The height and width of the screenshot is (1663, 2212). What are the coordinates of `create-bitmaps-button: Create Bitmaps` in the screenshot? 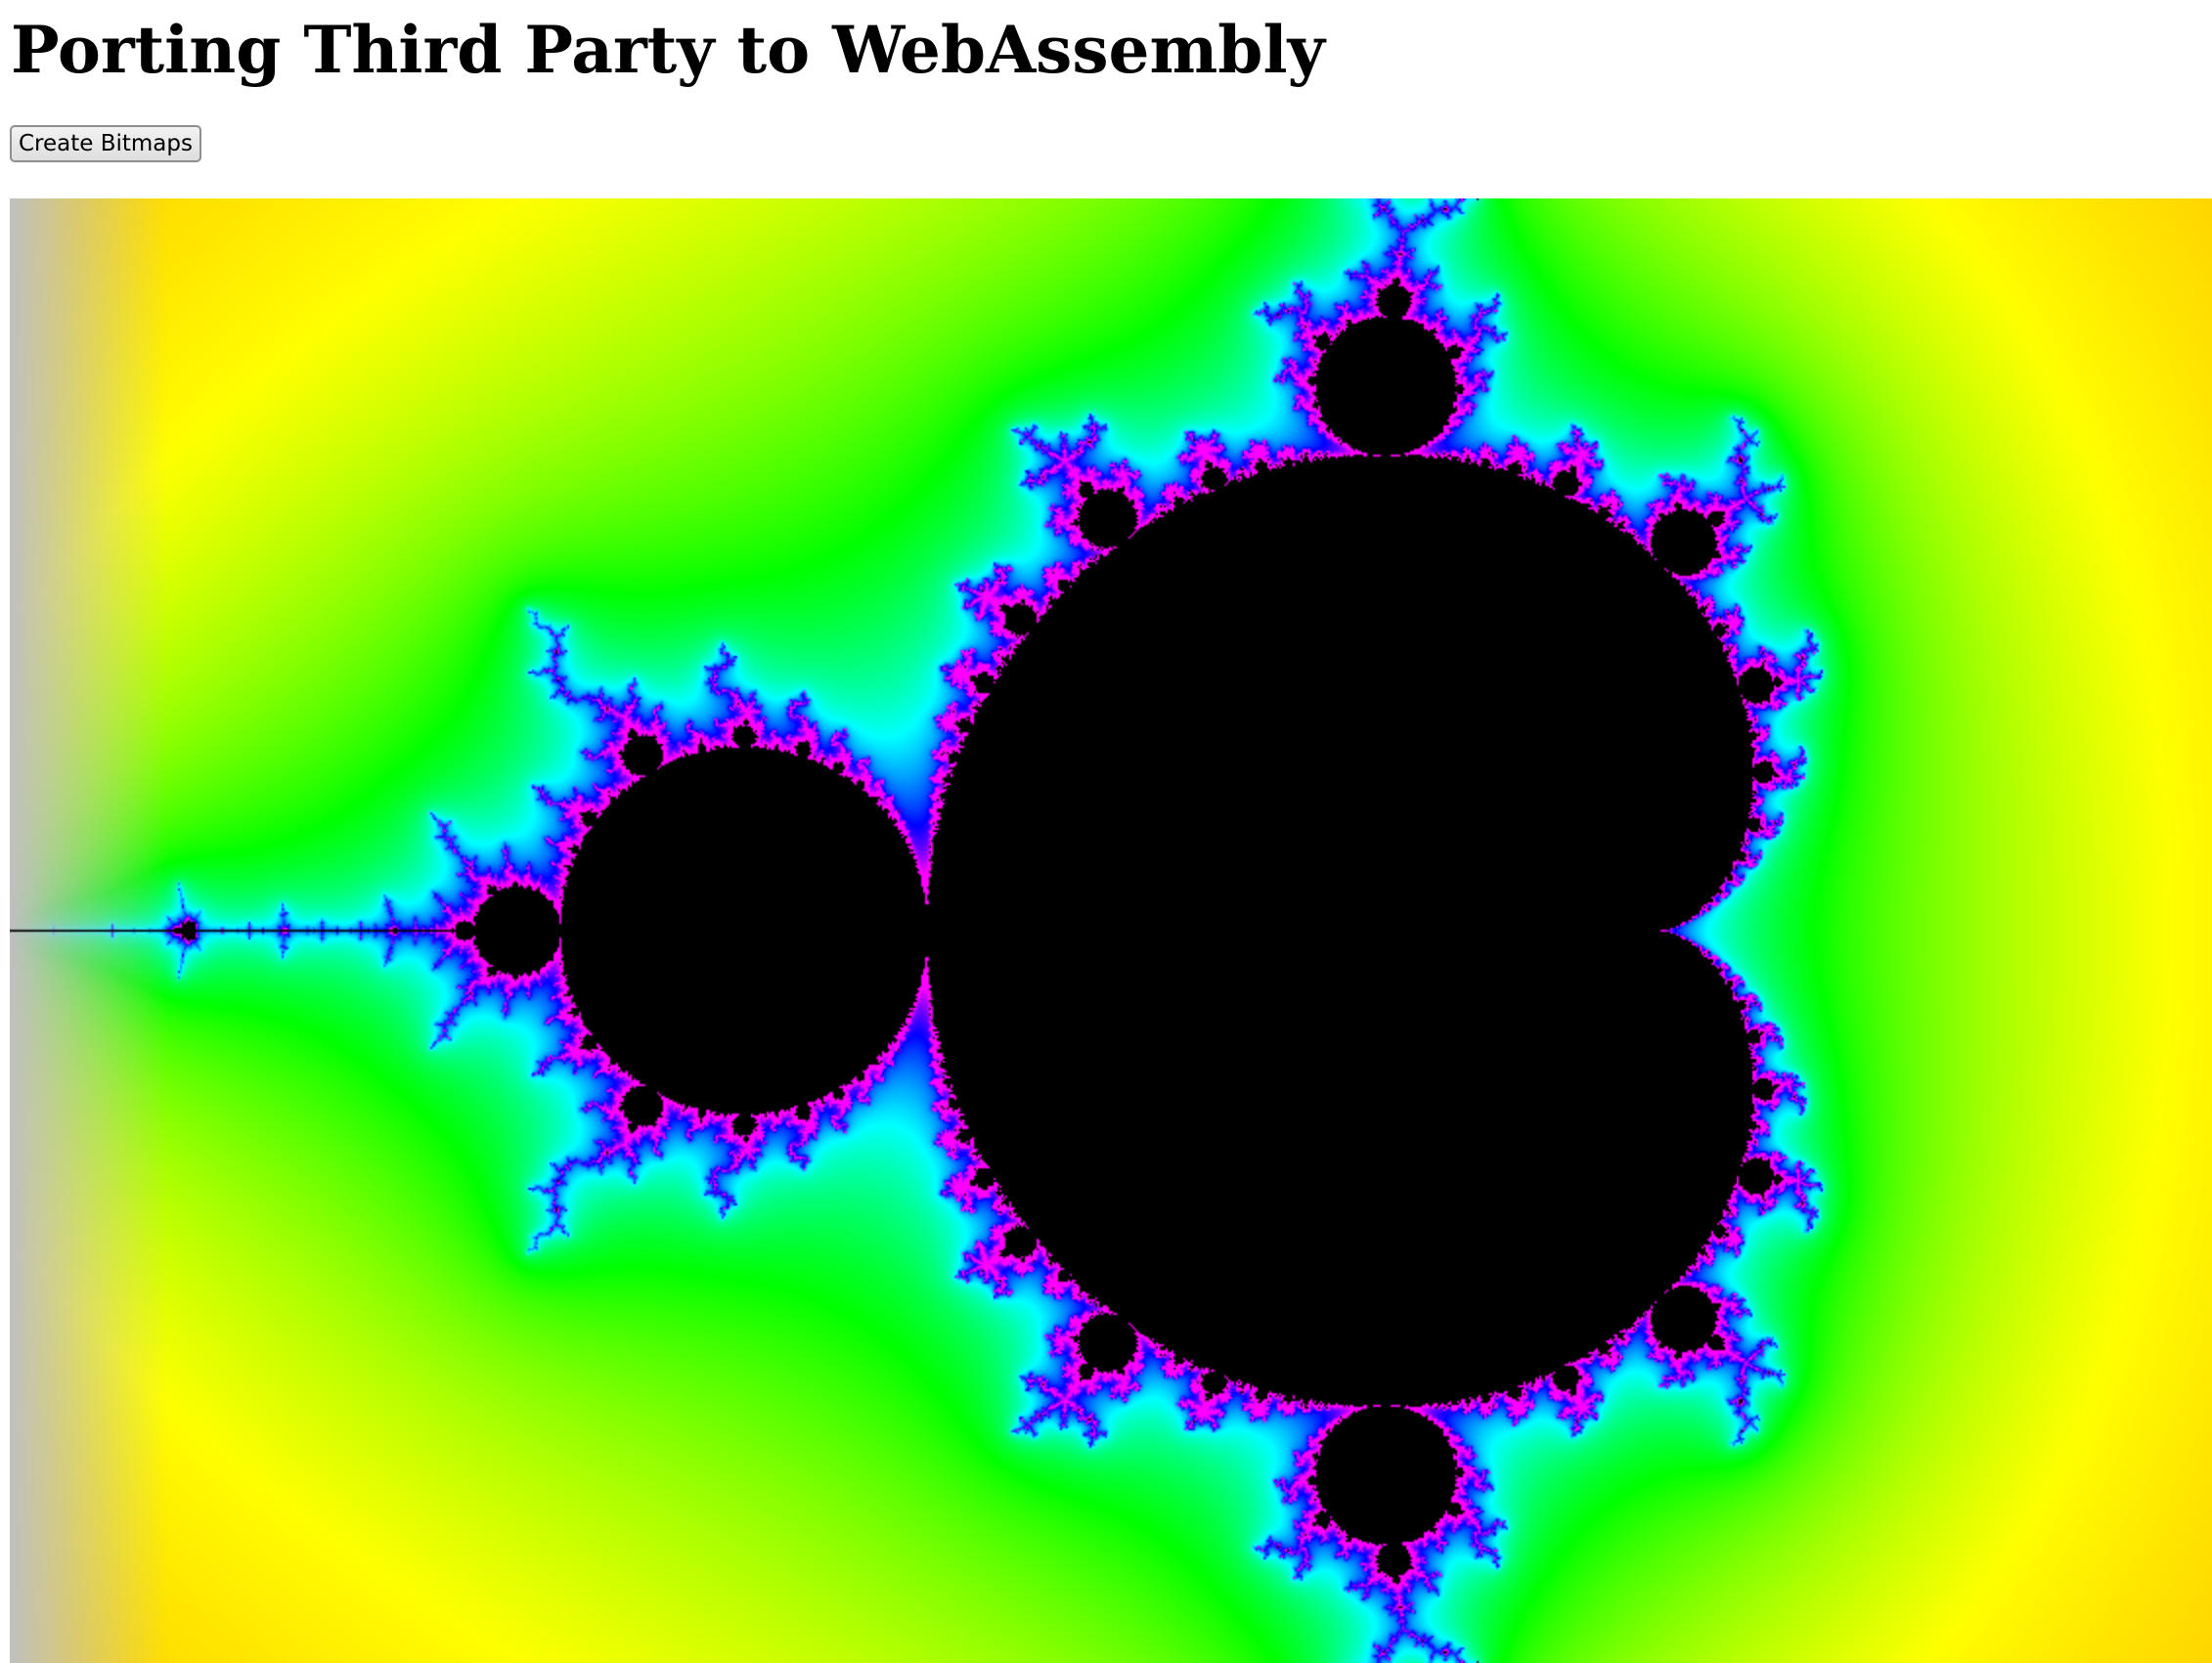 It's located at (105, 143).